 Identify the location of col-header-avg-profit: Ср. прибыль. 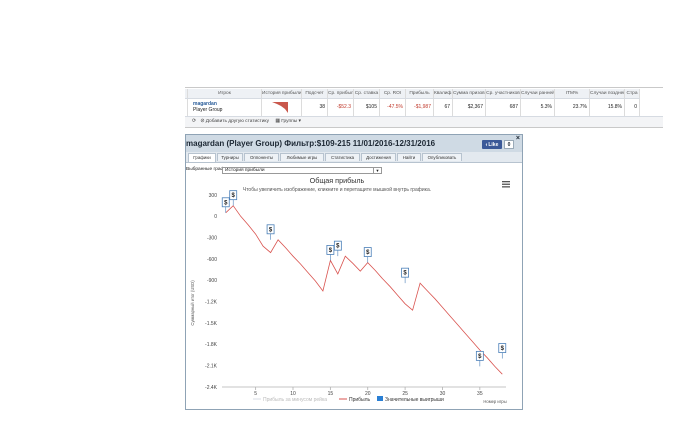
(341, 93).